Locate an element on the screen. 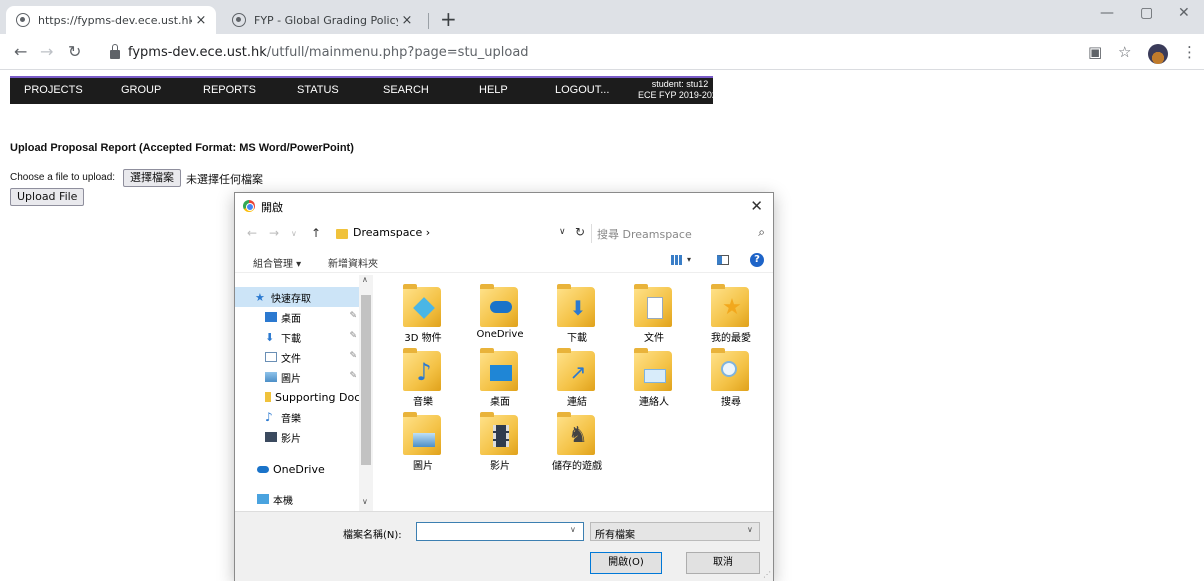 This screenshot has width=1204, height=581. nav-item-downloads: ⬇ 下載 ✎ is located at coordinates (297, 337).